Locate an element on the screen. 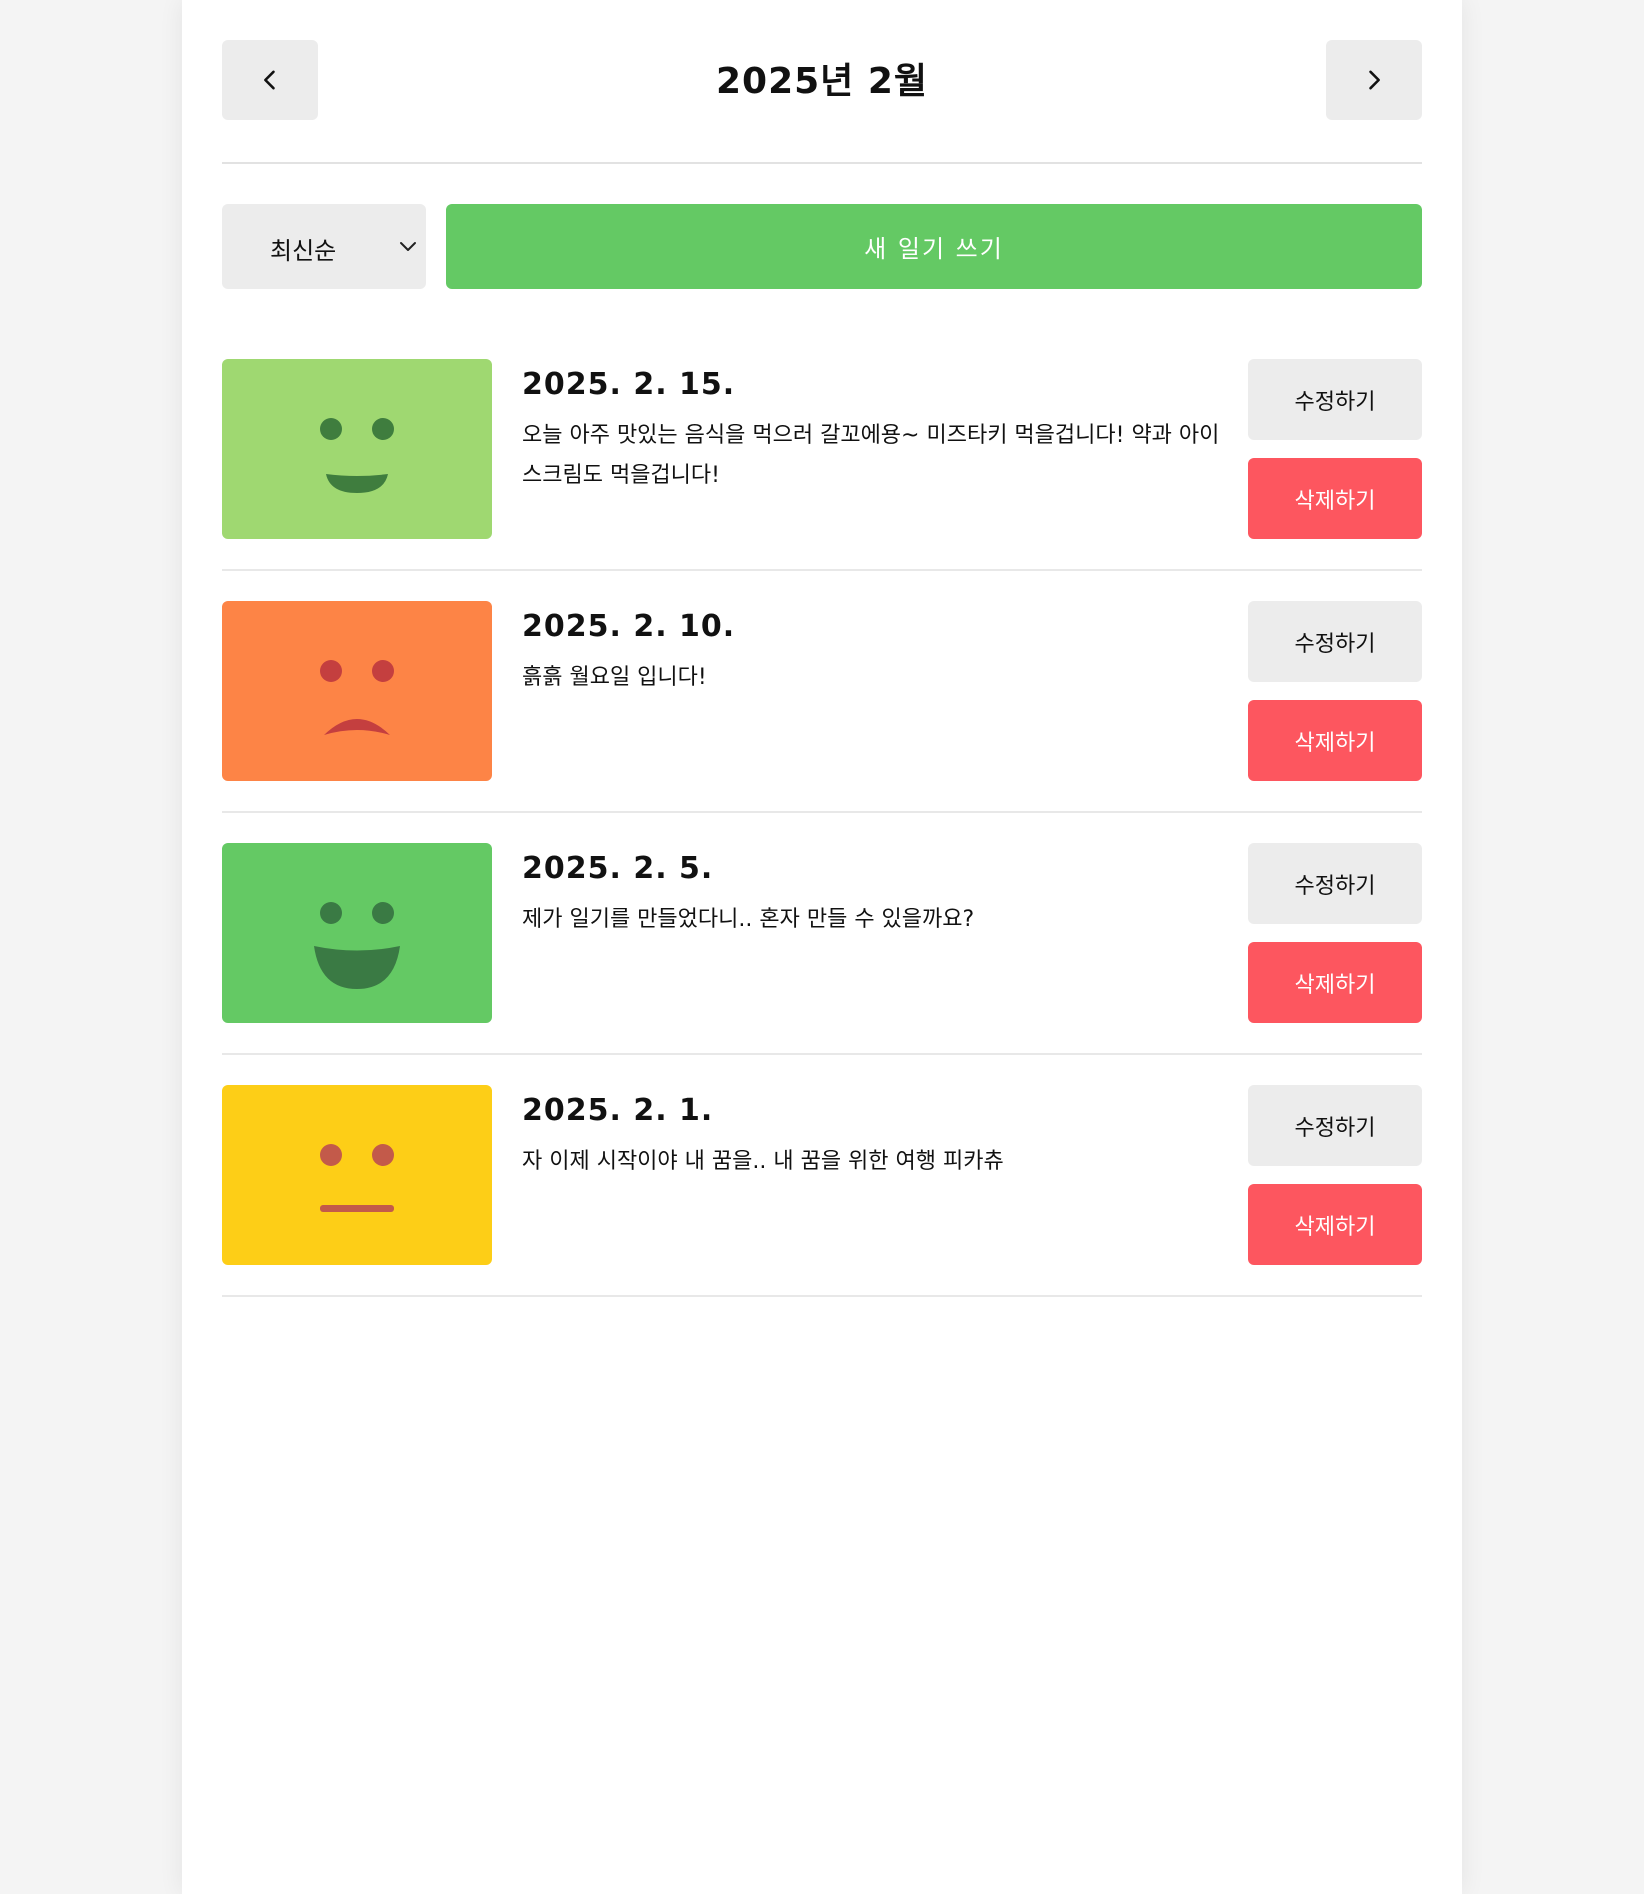 The width and height of the screenshot is (1644, 1894). chevron-right-icon is located at coordinates (1374, 80).